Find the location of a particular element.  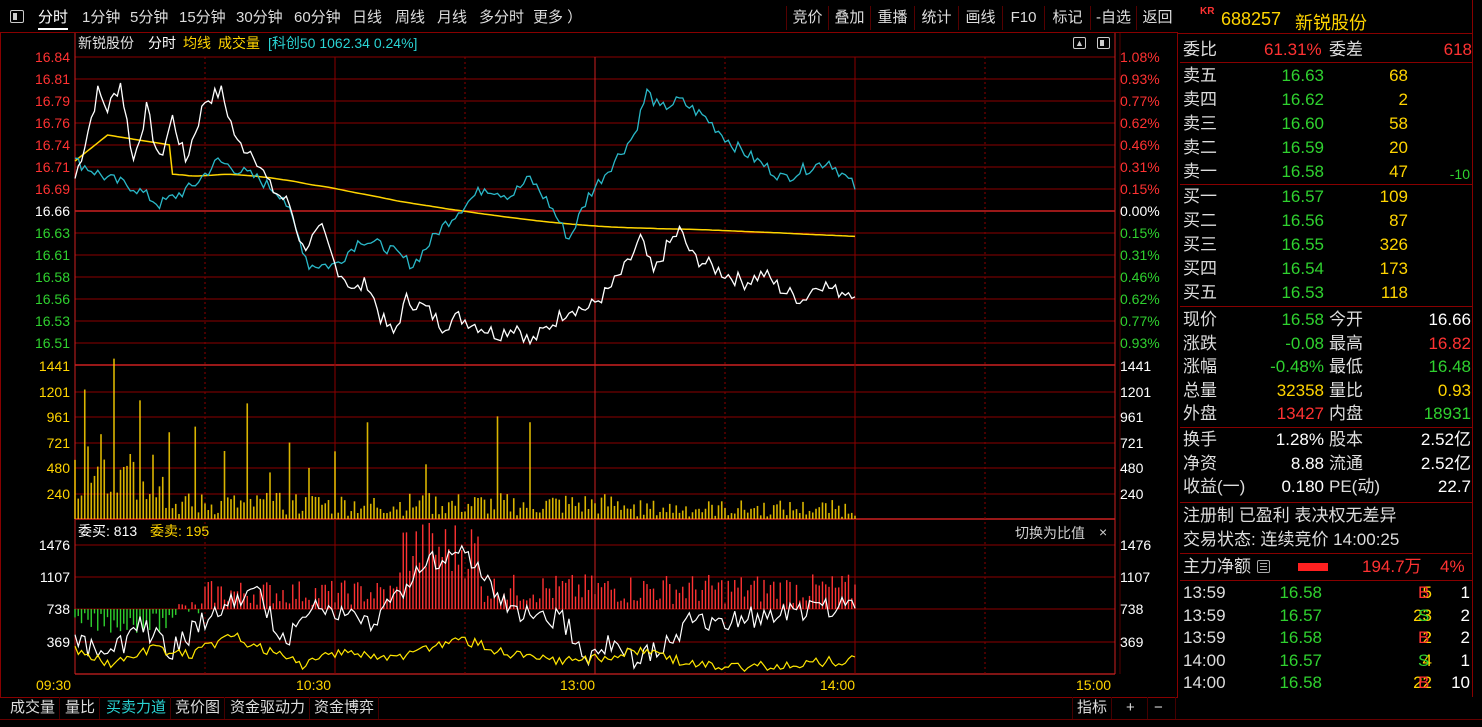

draw-button: 画线 is located at coordinates (980, 18).